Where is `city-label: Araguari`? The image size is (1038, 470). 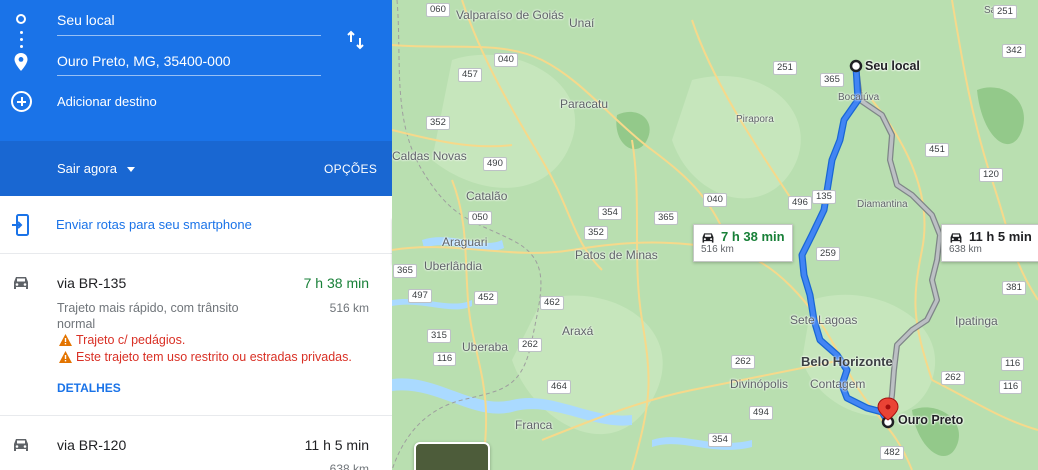
city-label: Araguari is located at coordinates (465, 242).